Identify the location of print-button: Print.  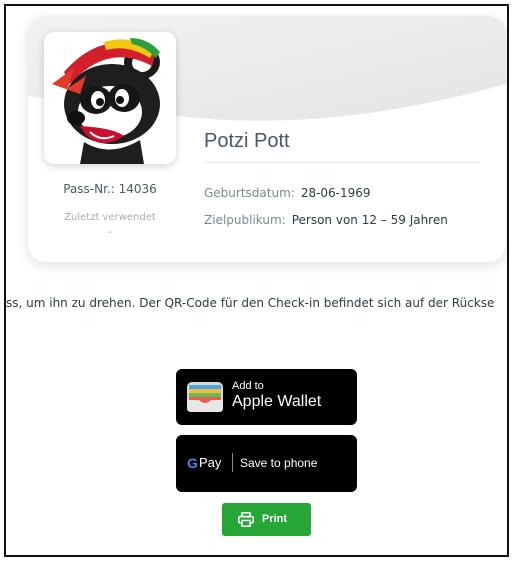
(266, 519).